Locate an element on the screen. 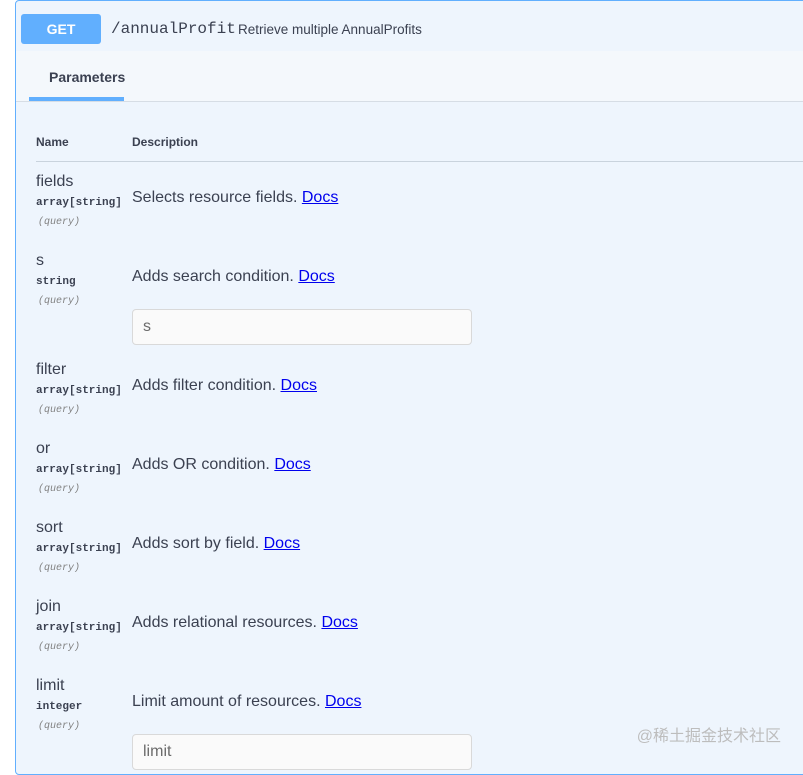 This screenshot has width=803, height=775. param-description: Adds OR condition. Docs is located at coordinates (221, 464).